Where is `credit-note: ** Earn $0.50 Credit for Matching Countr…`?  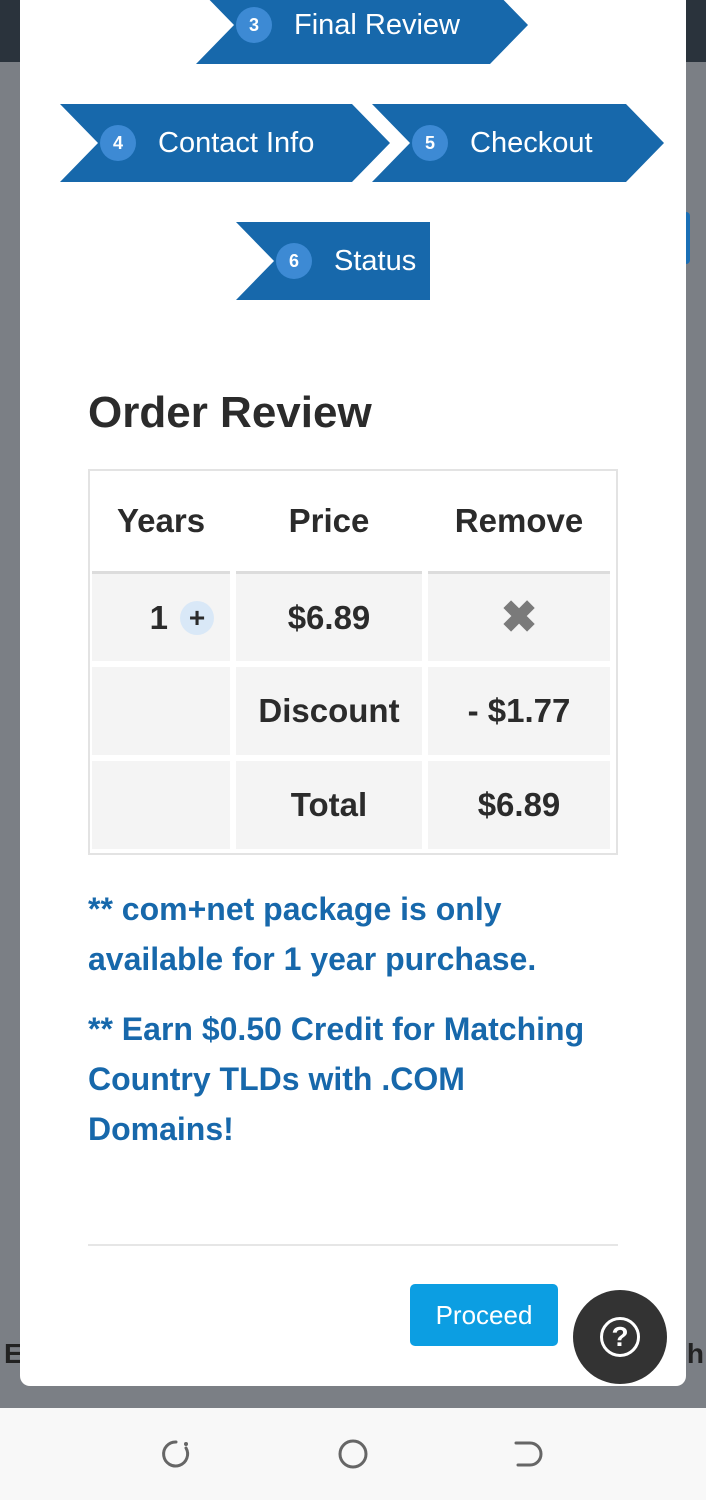 credit-note: ** Earn $0.50 Credit for Matching Countr… is located at coordinates (336, 1079).